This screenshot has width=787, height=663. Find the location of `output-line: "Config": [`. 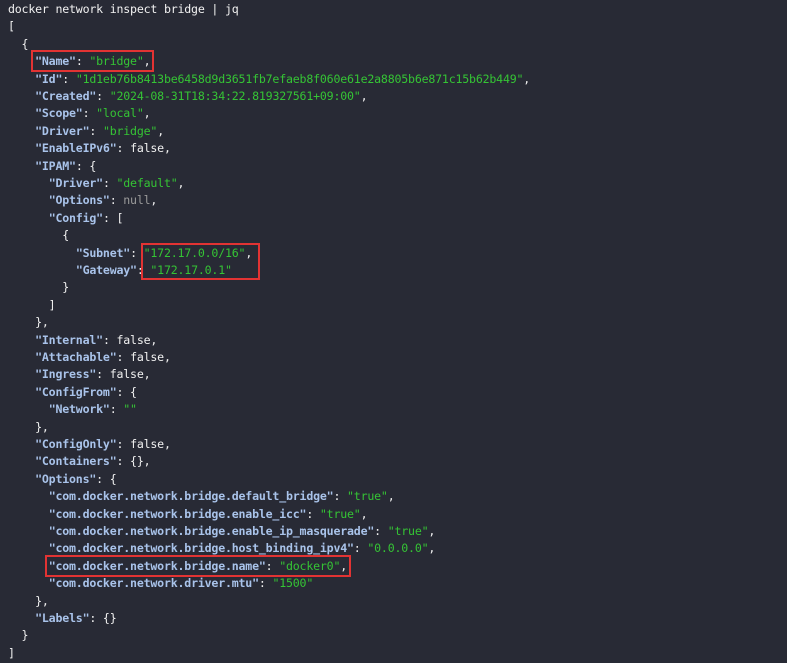

output-line: "Config": [ is located at coordinates (66, 218).